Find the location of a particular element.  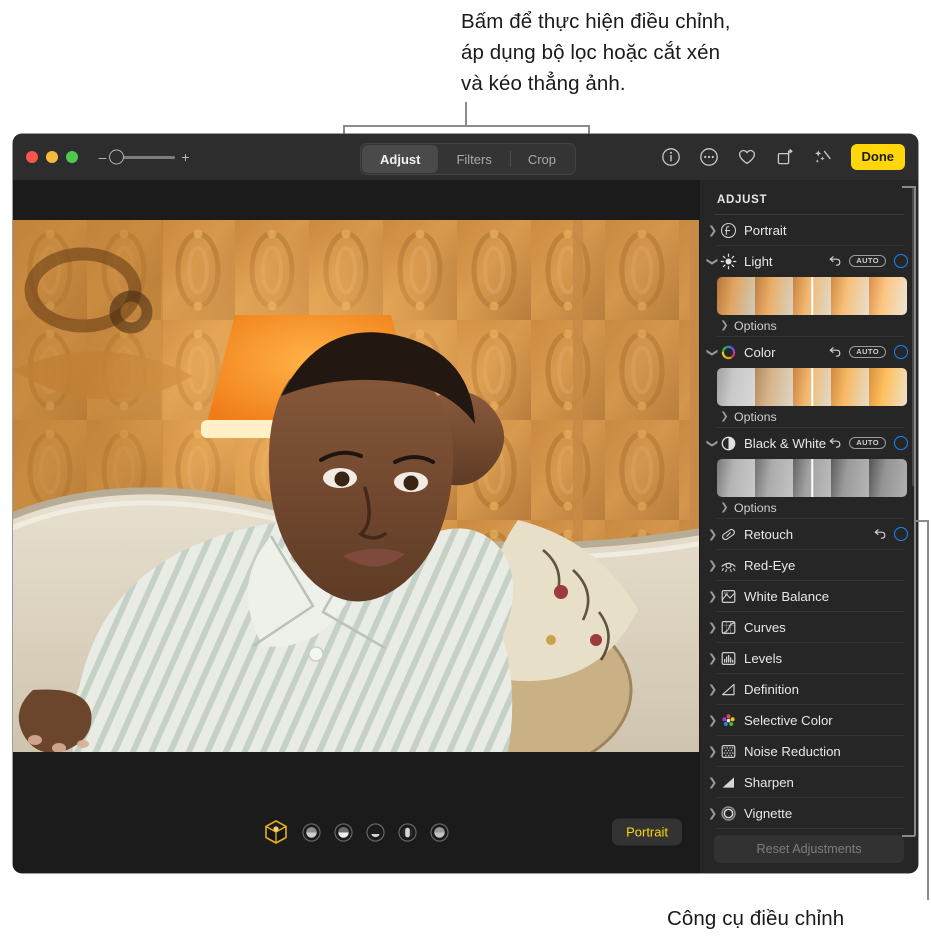

light-options-row: ❯ Options is located at coordinates (809, 325).